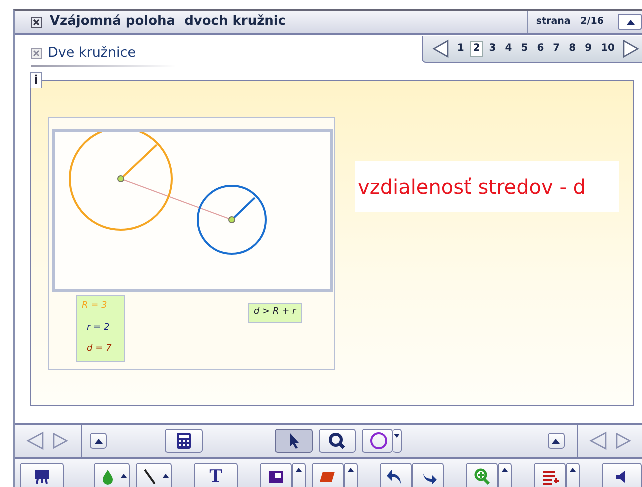  Describe the element at coordinates (95, 307) in the screenshot. I see `value-label: R = 3` at that location.